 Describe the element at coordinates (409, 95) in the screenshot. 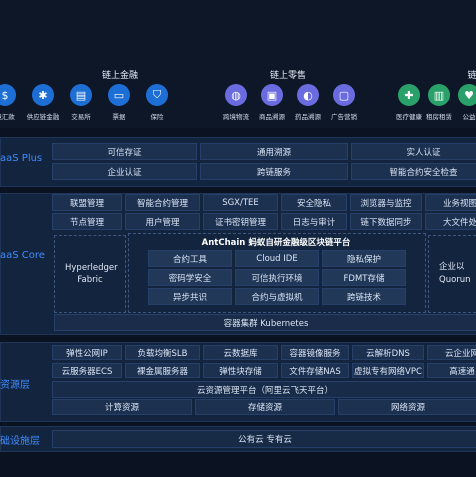

I see `medical-icon: ✚` at that location.